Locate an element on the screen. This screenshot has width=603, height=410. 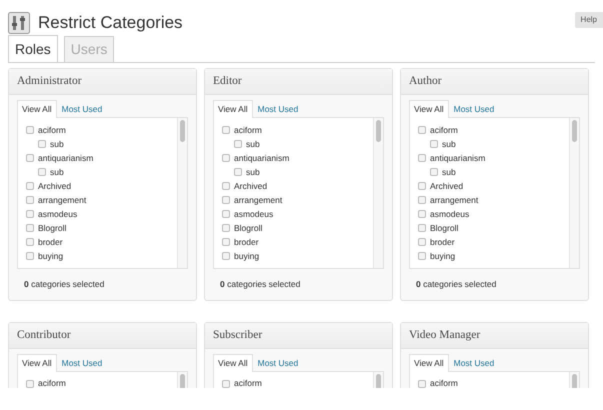
tab: Roles is located at coordinates (33, 48).